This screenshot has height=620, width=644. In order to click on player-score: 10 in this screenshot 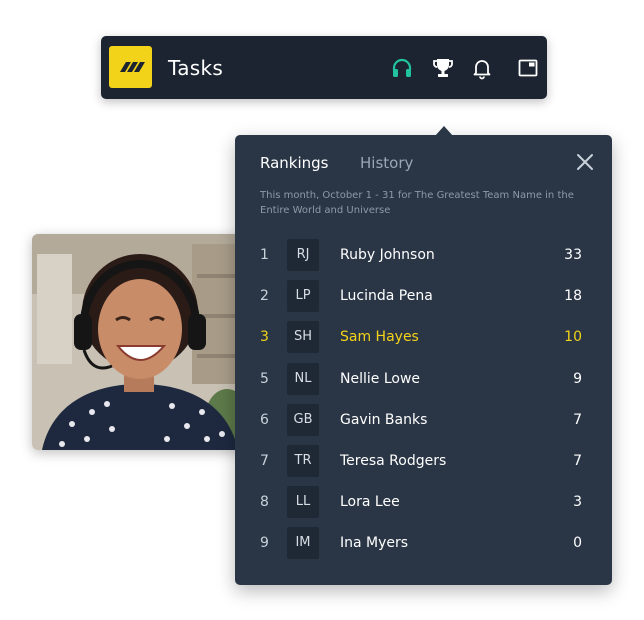, I will do `click(573, 337)`.